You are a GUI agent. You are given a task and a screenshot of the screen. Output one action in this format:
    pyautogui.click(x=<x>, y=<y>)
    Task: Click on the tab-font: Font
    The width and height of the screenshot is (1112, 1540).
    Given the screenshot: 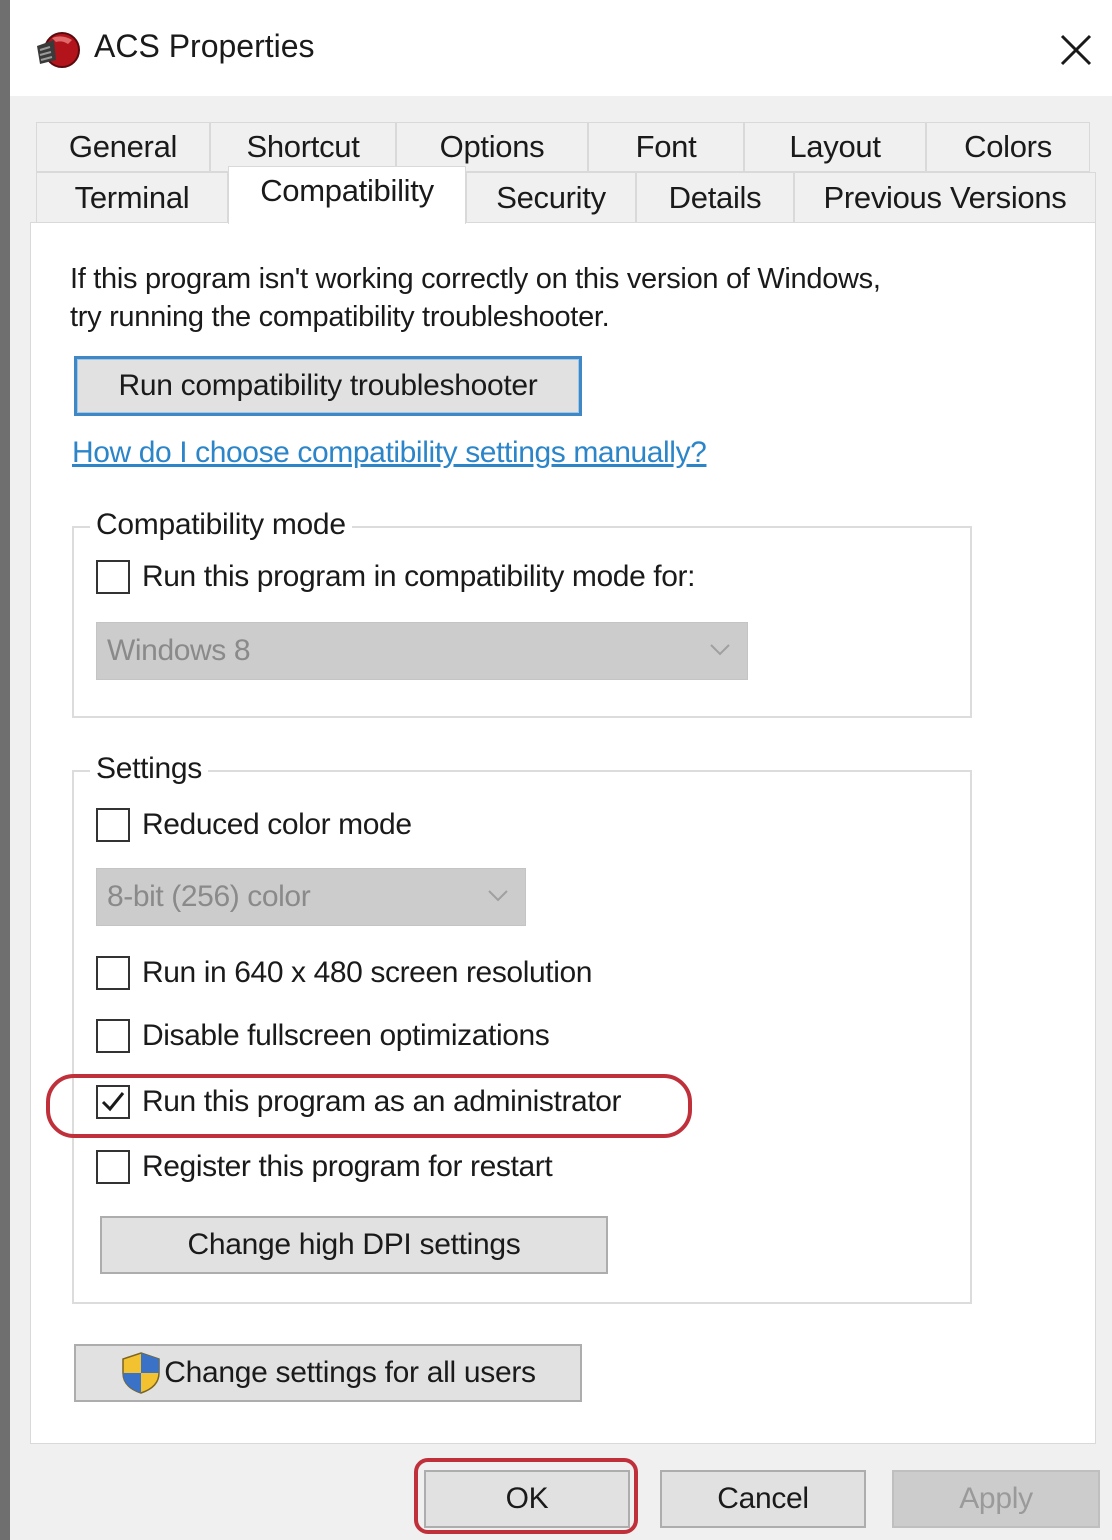 What is the action you would take?
    pyautogui.click(x=666, y=147)
    